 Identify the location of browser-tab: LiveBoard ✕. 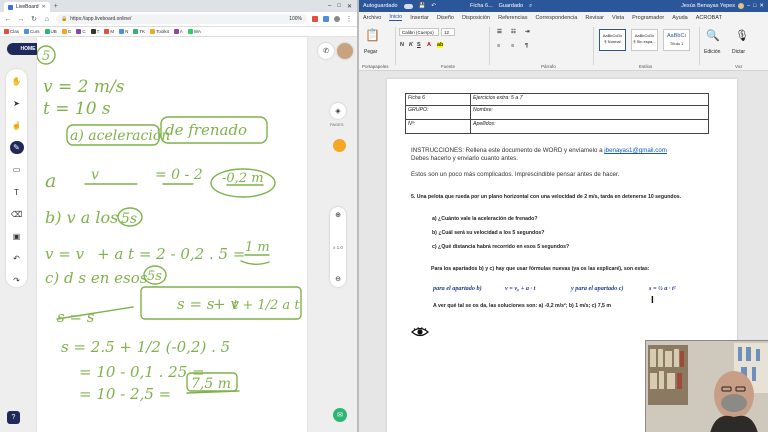
(27, 7).